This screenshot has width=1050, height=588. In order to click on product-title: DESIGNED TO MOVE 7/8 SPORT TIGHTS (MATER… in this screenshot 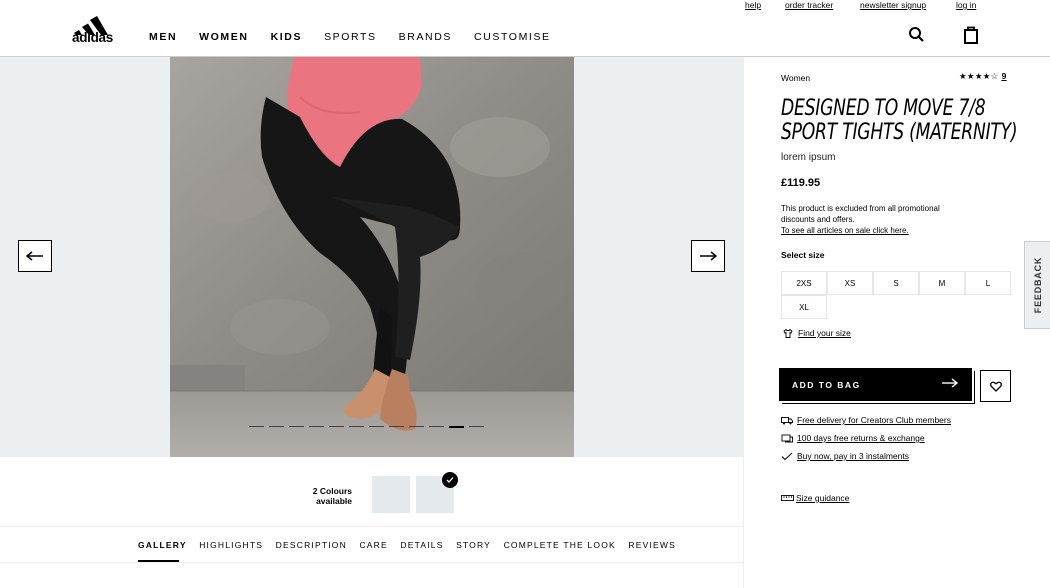, I will do `click(902, 121)`.